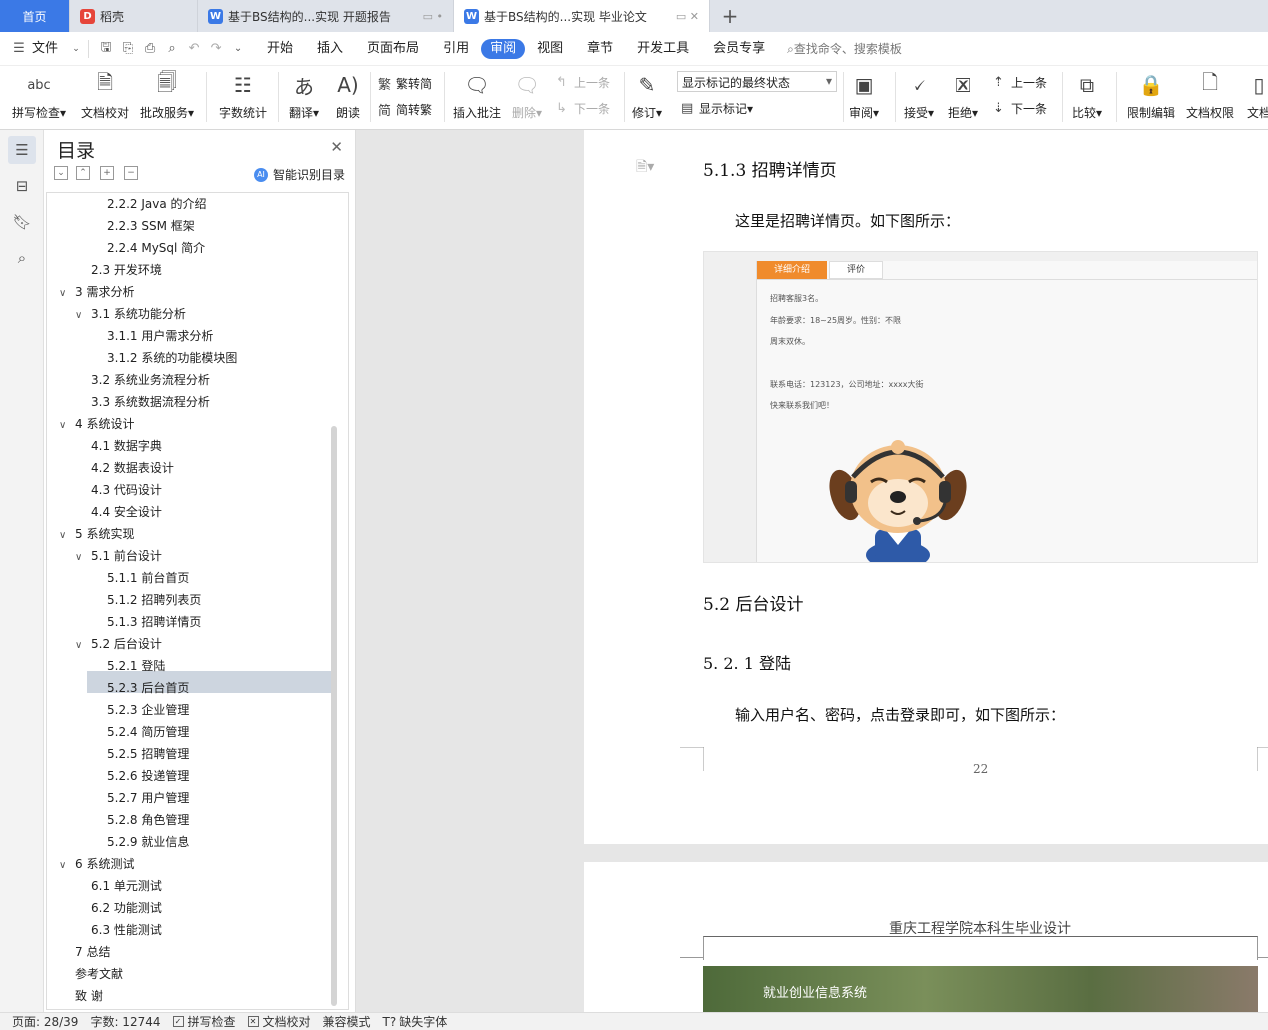 The width and height of the screenshot is (1268, 1030). I want to click on doc-permission-button: 🗋 文档权限, so click(1210, 95).